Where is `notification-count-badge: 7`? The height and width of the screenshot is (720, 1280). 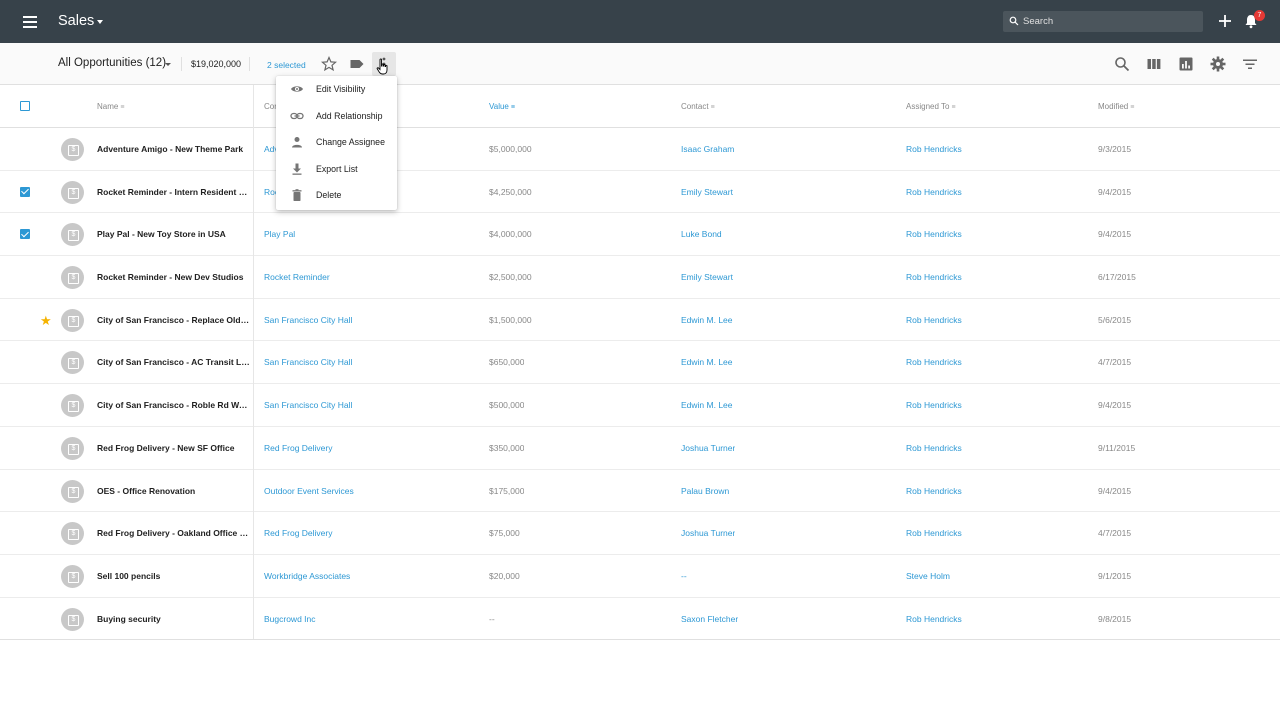 notification-count-badge: 7 is located at coordinates (1259, 15).